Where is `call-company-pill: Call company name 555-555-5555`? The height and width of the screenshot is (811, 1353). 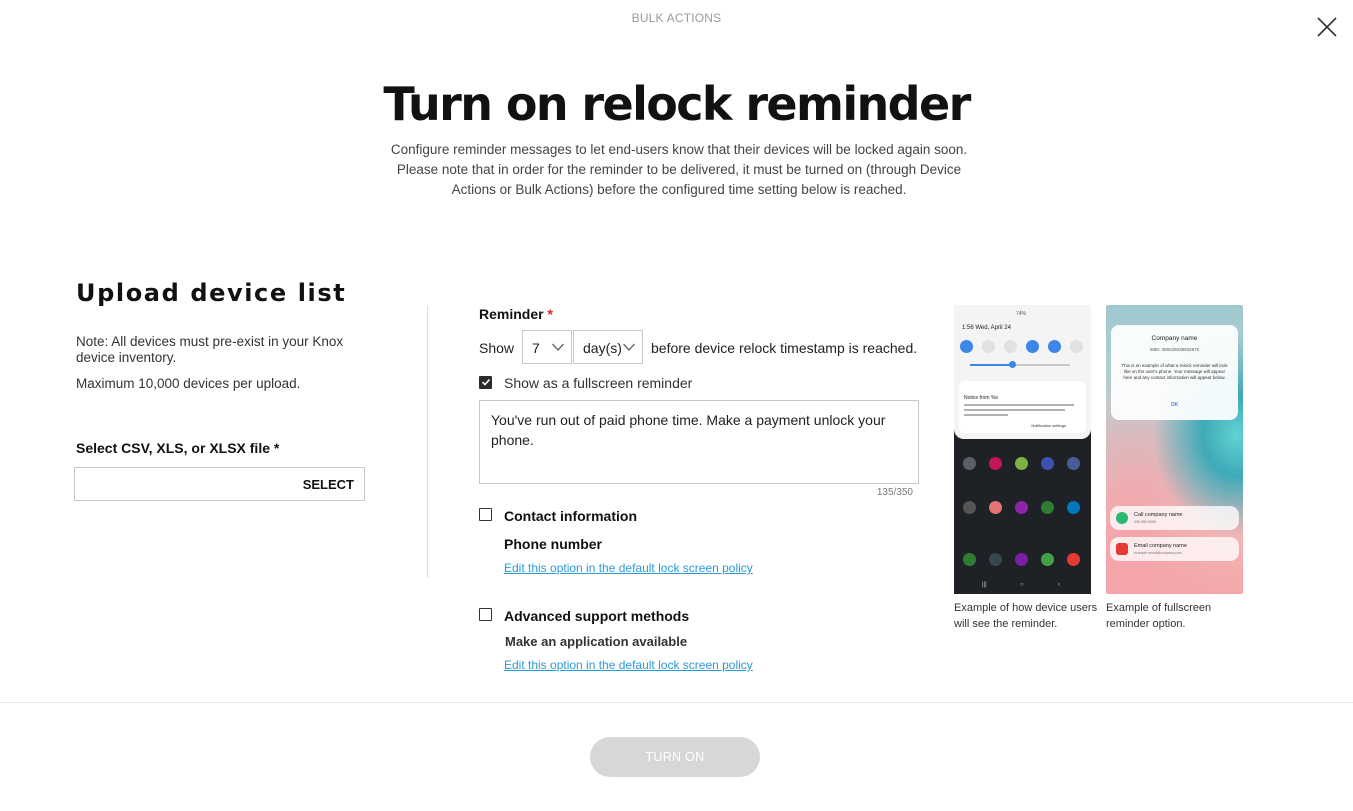
call-company-pill: Call company name 555-555-5555 is located at coordinates (1174, 518).